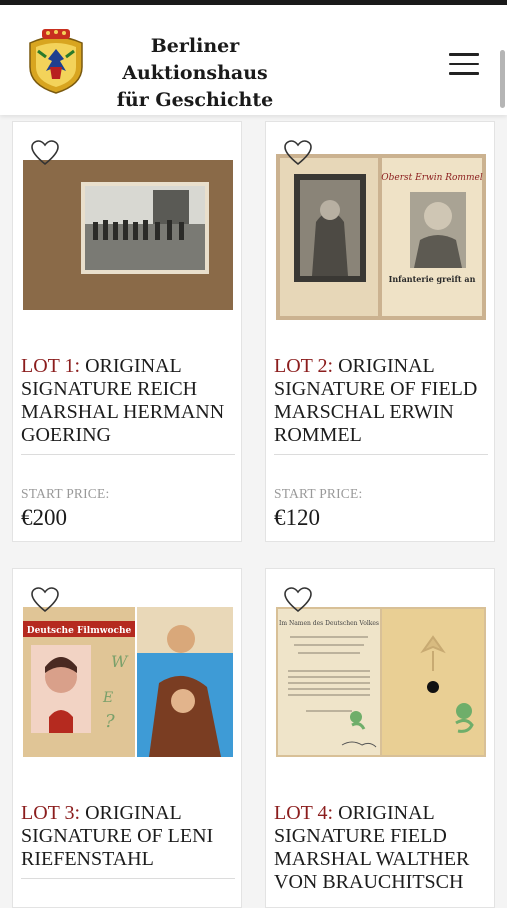 This screenshot has height=908, width=507. Describe the element at coordinates (51, 366) in the screenshot. I see `lot-number: LOT 1:` at that location.